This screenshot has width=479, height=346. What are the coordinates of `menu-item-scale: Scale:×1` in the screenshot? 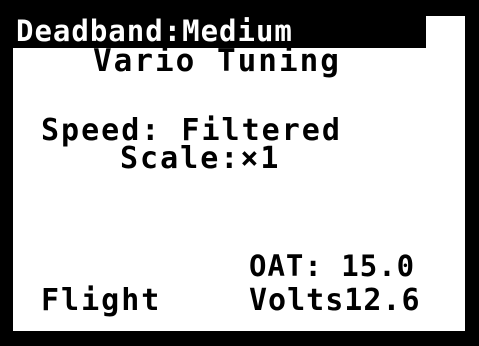 It's located at (200, 159).